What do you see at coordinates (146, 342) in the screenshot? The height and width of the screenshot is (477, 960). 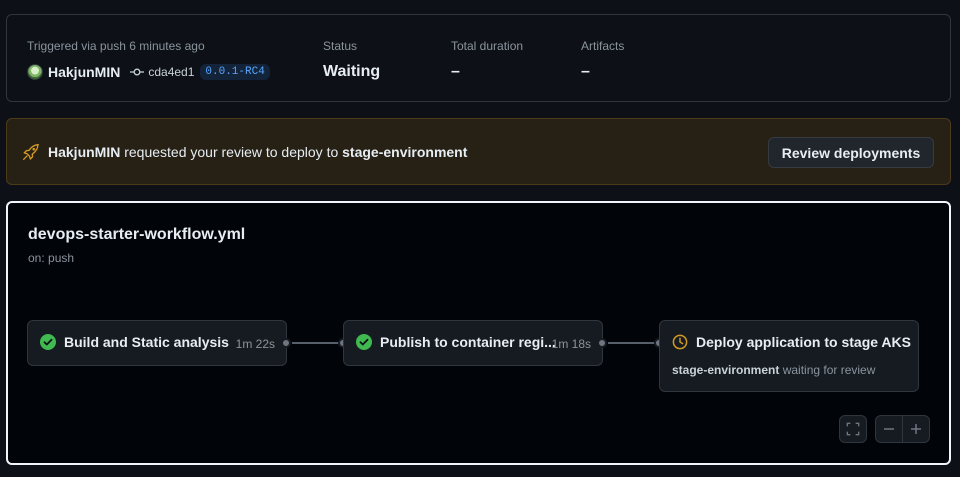 I see `job-name: Build and Static analysis` at bounding box center [146, 342].